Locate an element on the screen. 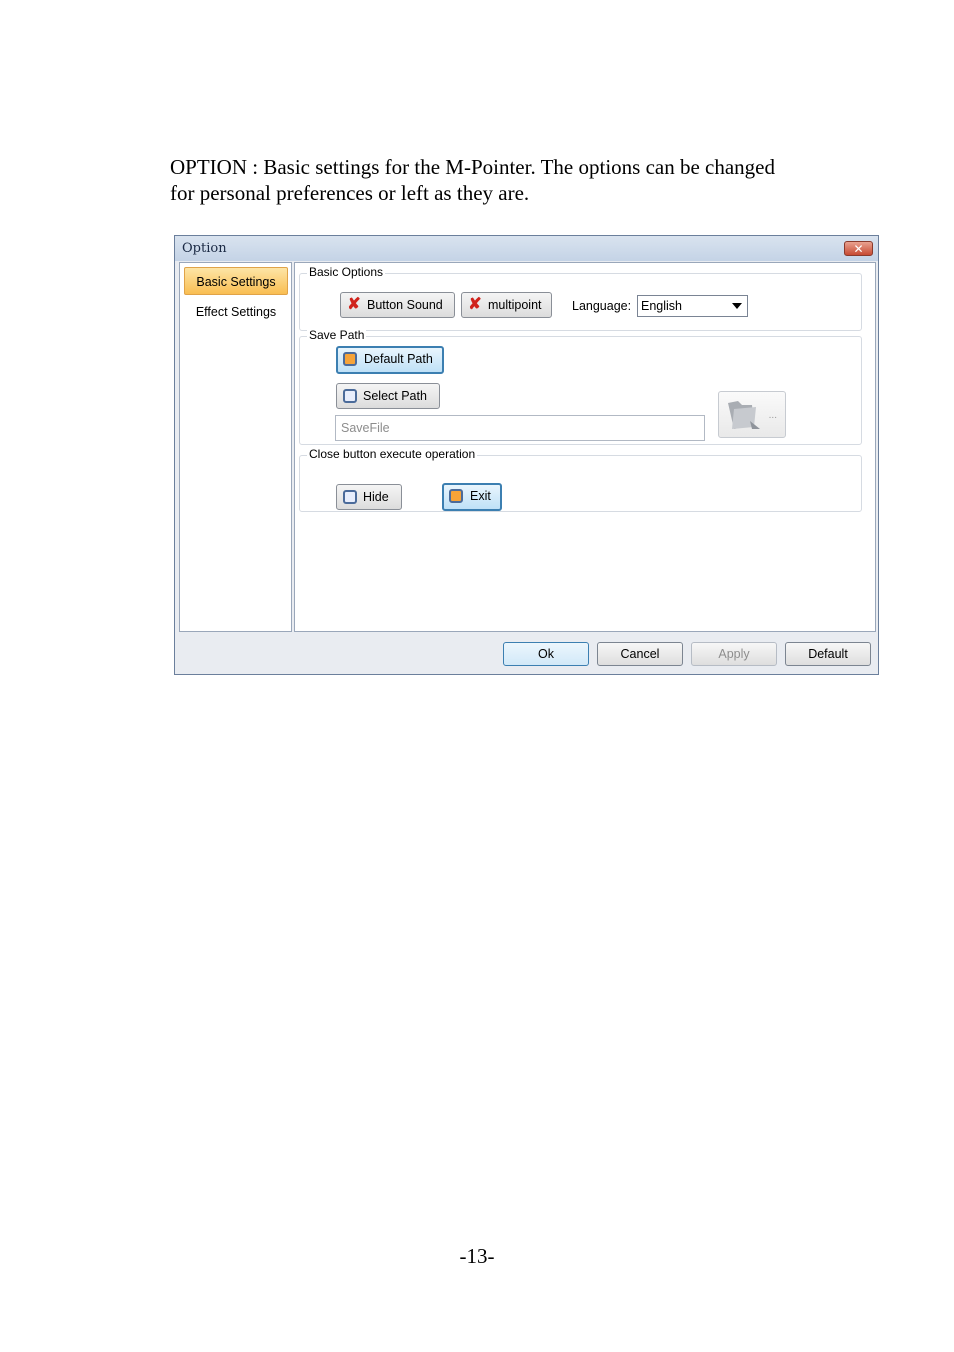 This screenshot has height=1352, width=954. language-label: Language: is located at coordinates (602, 306).